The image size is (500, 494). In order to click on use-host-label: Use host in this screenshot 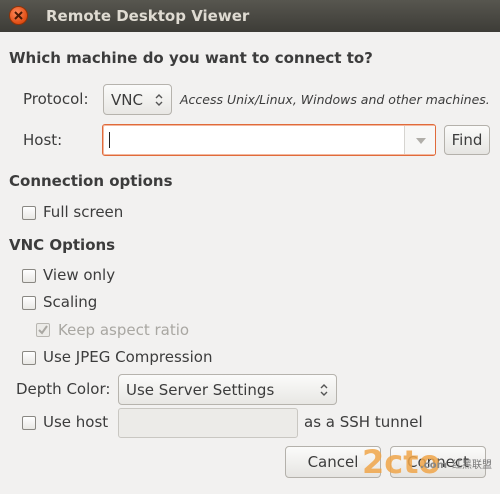, I will do `click(76, 422)`.